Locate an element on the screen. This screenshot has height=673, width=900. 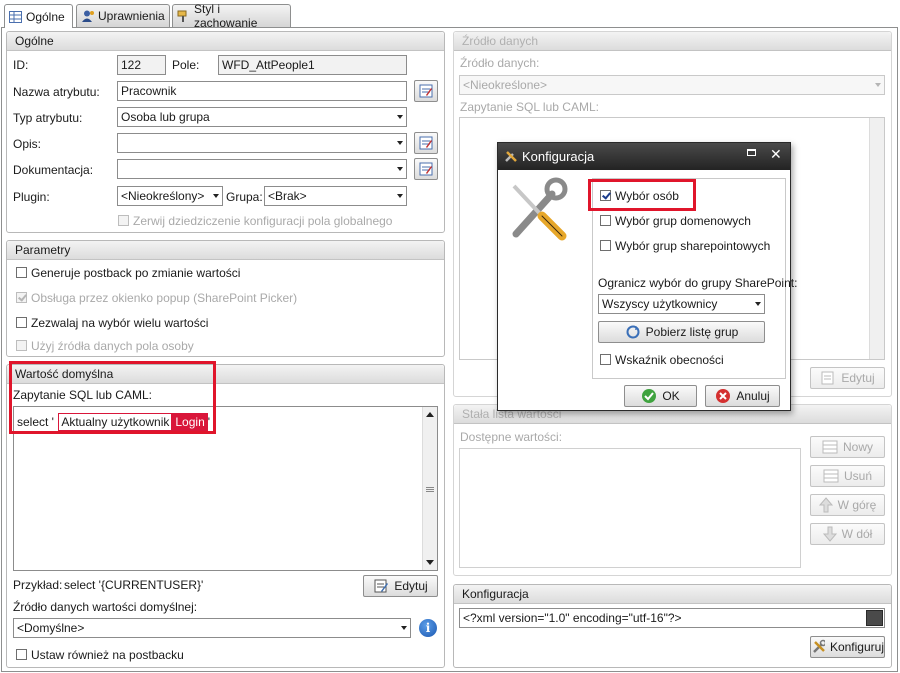
ok-label: OK is located at coordinates (671, 396).